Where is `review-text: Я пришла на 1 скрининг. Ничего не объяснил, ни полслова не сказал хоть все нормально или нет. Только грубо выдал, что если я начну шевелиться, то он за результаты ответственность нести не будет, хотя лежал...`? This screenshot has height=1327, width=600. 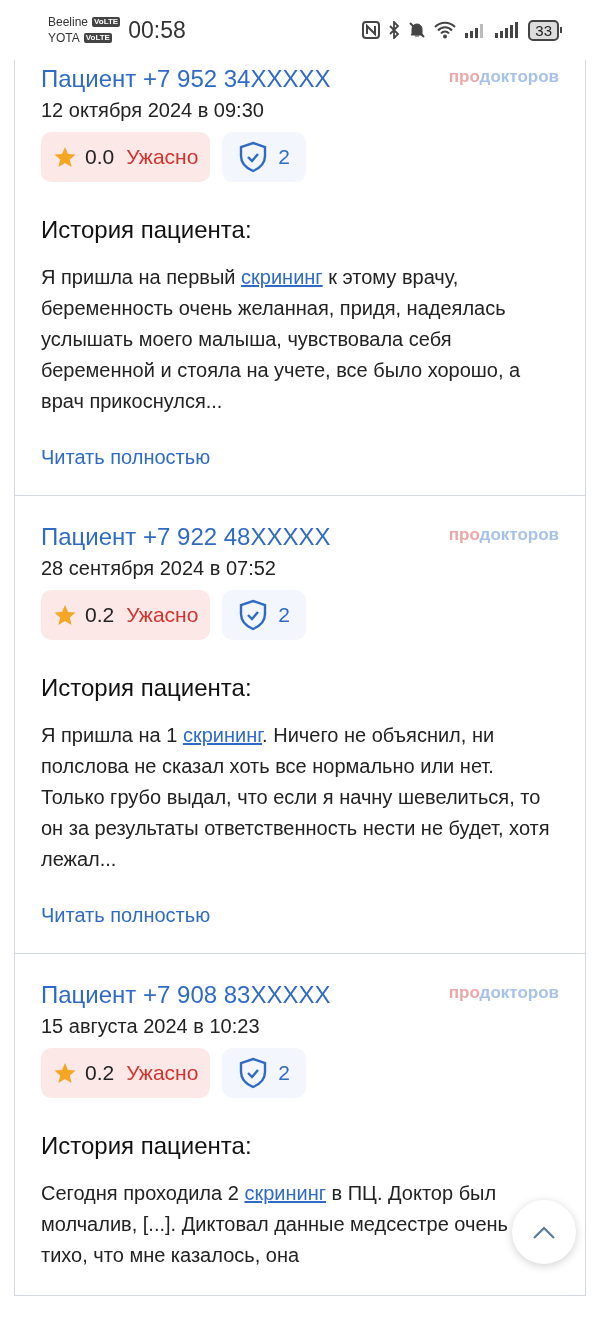 review-text: Я пришла на 1 скрининг. Ничего не объяснил, ни полслова не сказал хоть все нормально или нет. Только грубо выдал, что если я начну шевелиться, то он за результаты ответственность нести не будет, хотя лежал... is located at coordinates (296, 797).